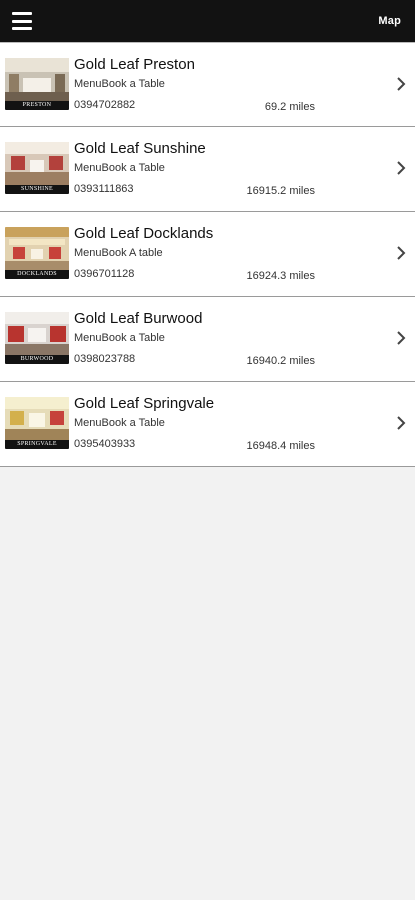 The image size is (415, 900). What do you see at coordinates (134, 64) in the screenshot?
I see `restaurant-name: Gold Leaf Preston` at bounding box center [134, 64].